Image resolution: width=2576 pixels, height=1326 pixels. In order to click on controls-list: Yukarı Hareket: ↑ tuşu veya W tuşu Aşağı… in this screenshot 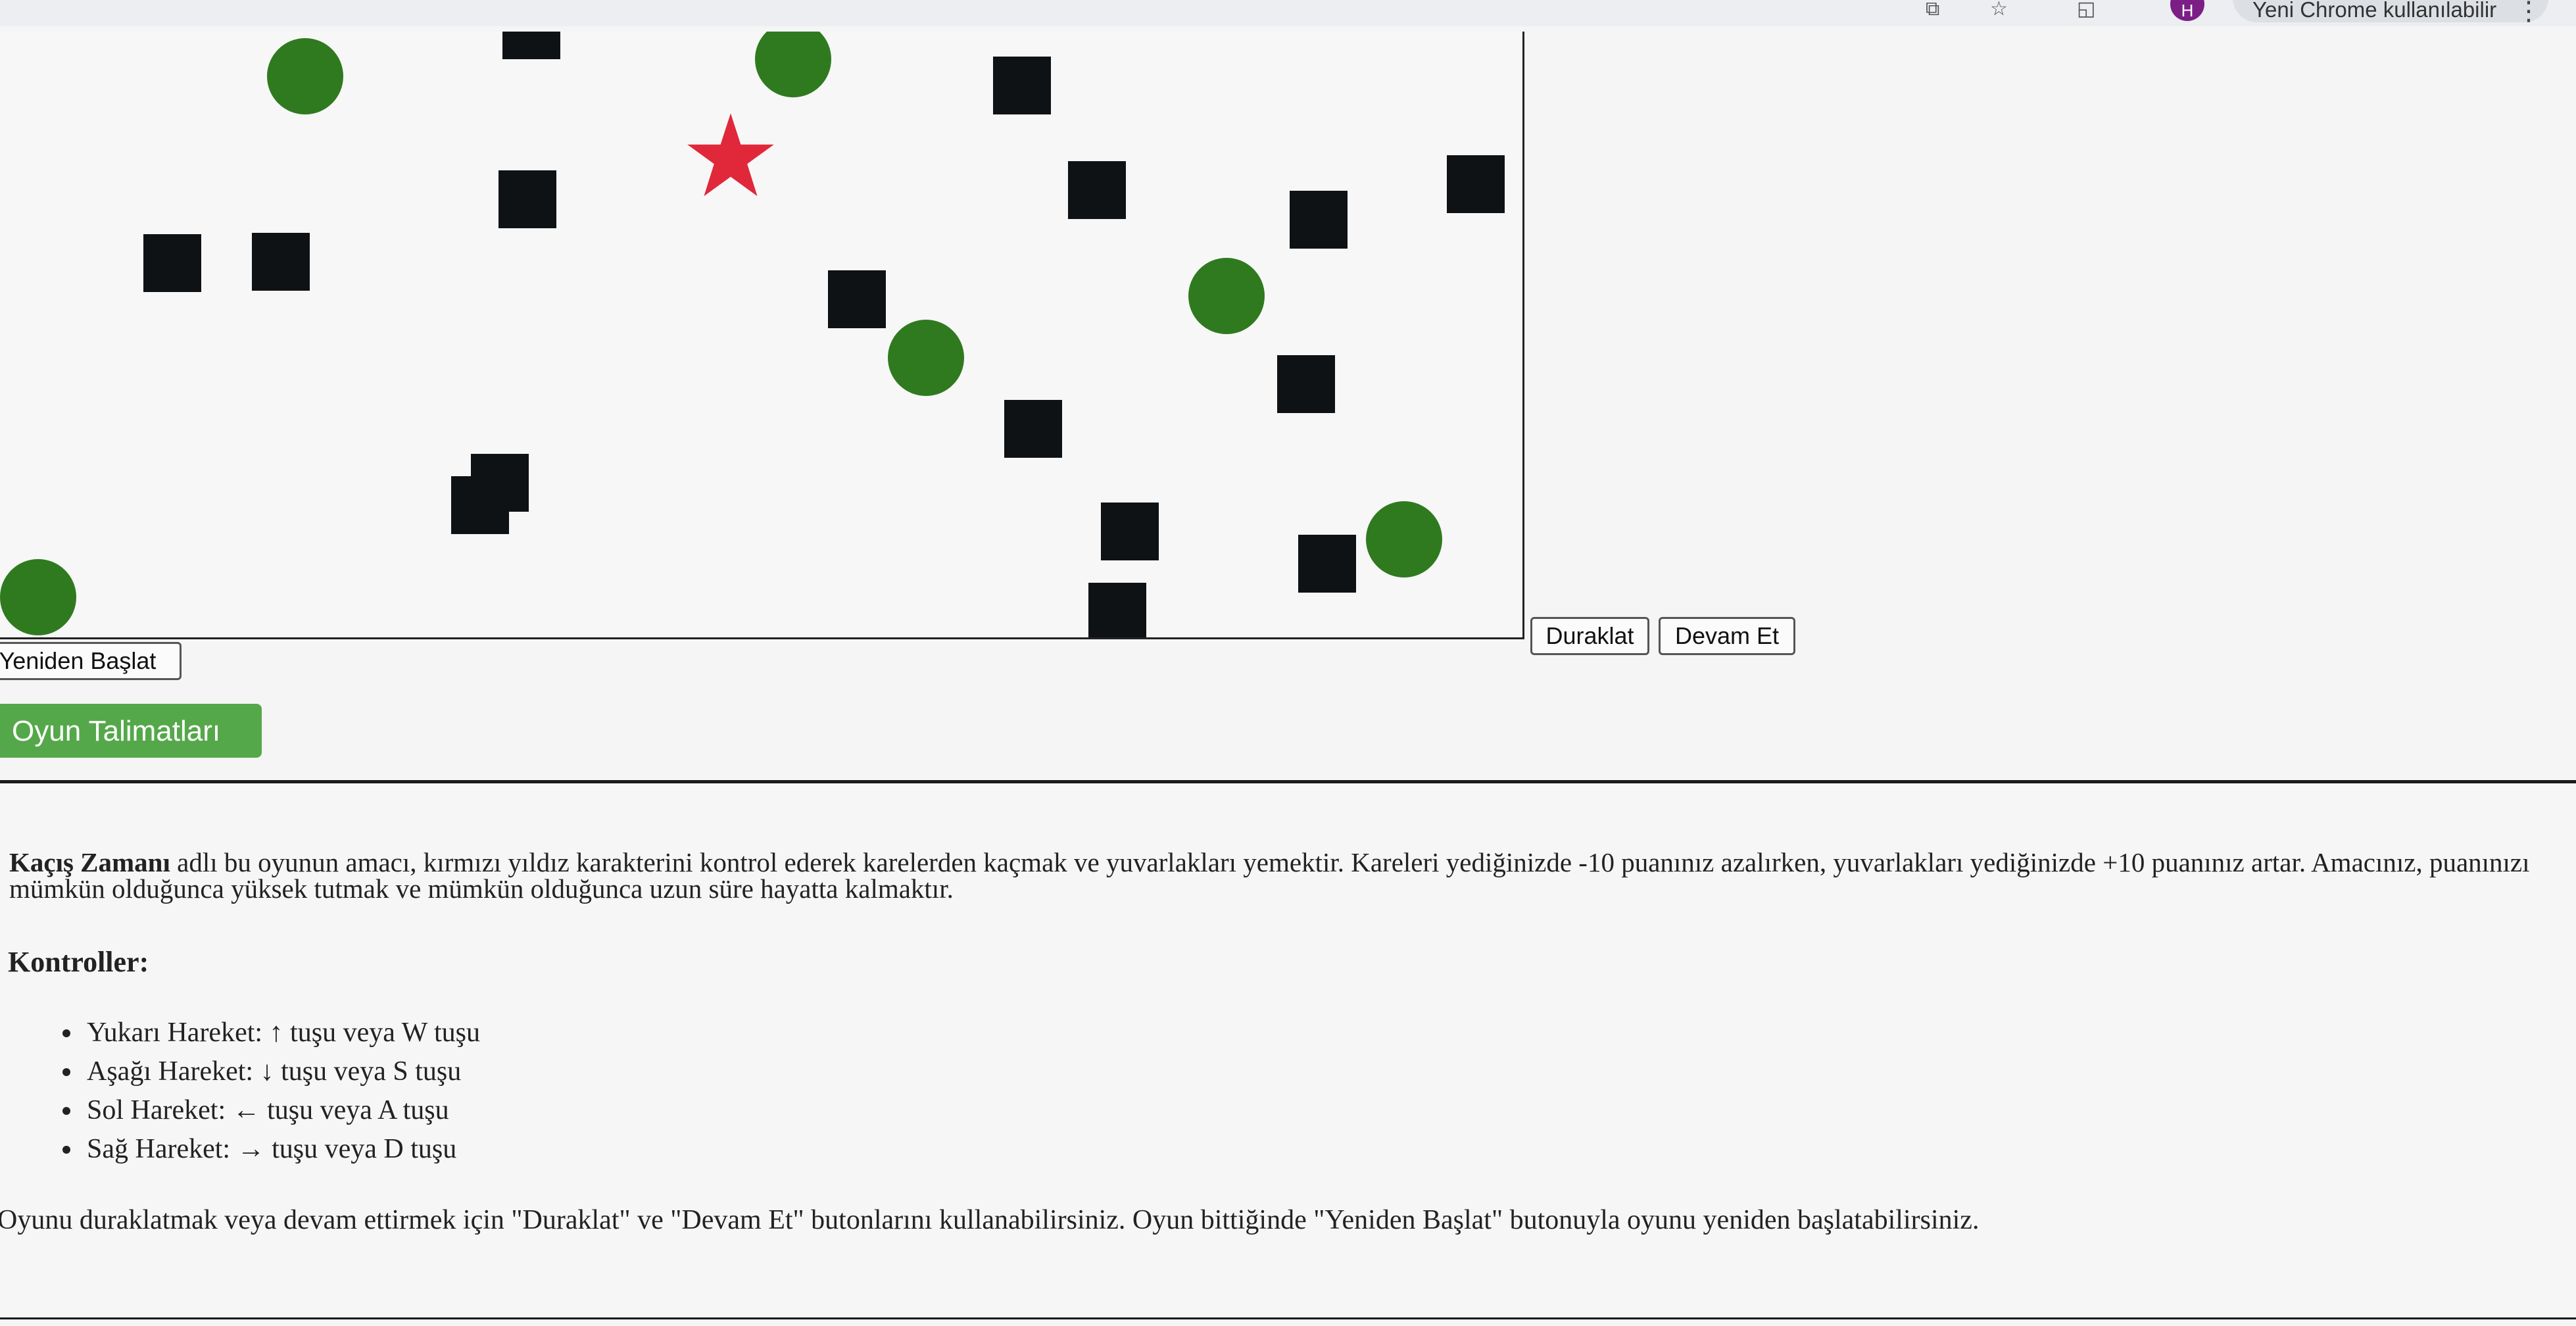, I will do `click(266, 1091)`.